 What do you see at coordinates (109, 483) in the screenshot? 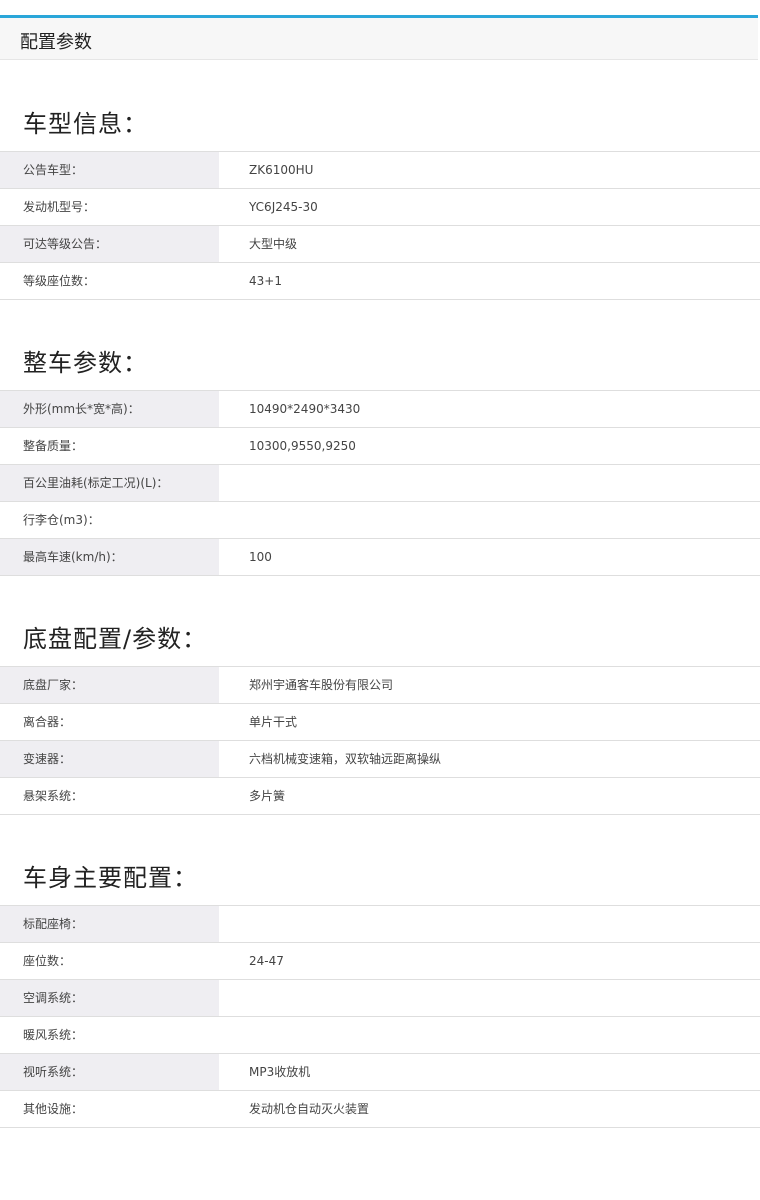
I see `row-label: 百公里油耗(标定工况)(L)：` at bounding box center [109, 483].